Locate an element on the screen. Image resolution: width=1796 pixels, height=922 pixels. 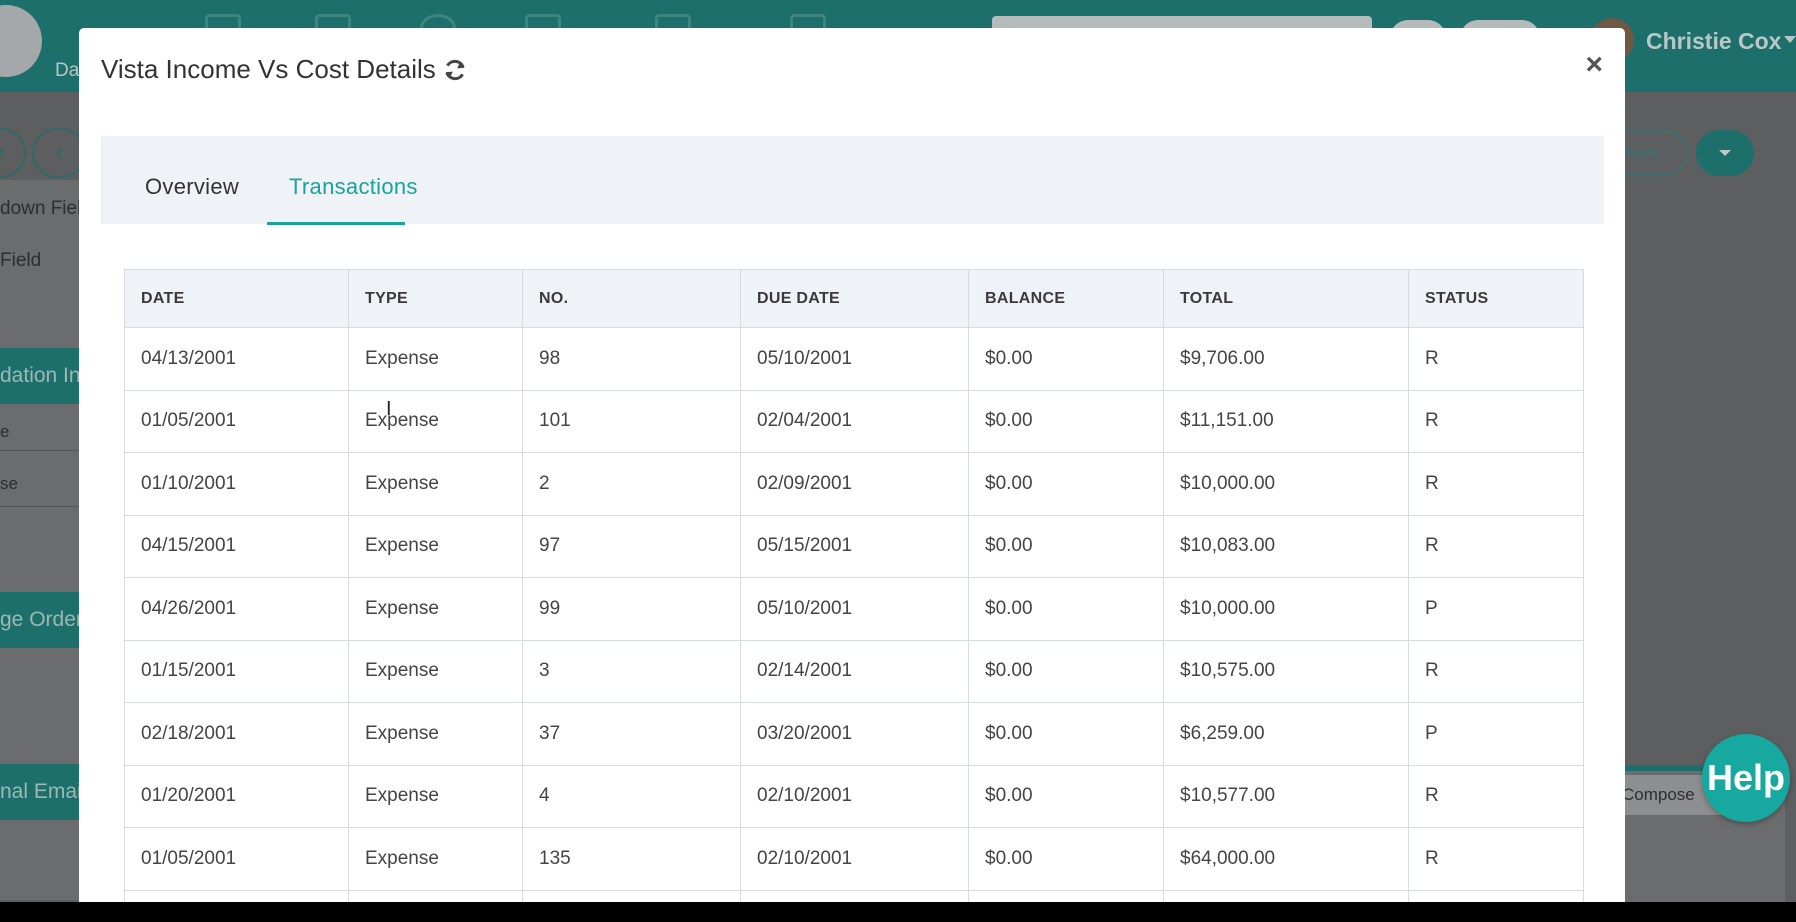
user-name: Christie Cox is located at coordinates (1713, 41).